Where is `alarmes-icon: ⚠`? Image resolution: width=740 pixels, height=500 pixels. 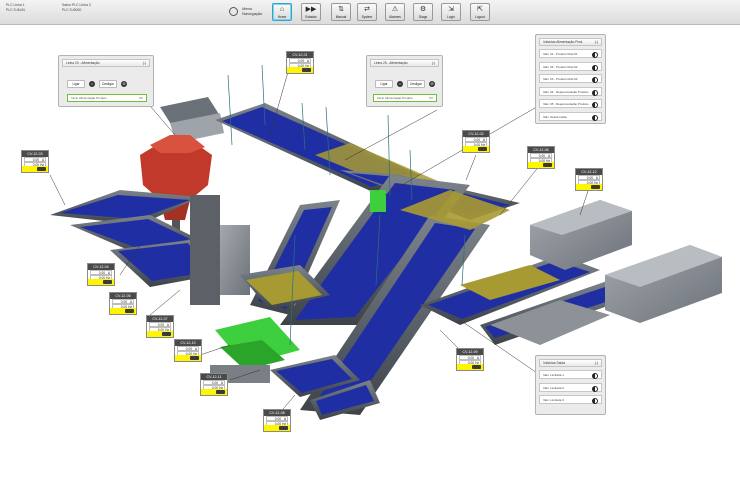
alarmes-icon: ⚠ is located at coordinates (395, 9).